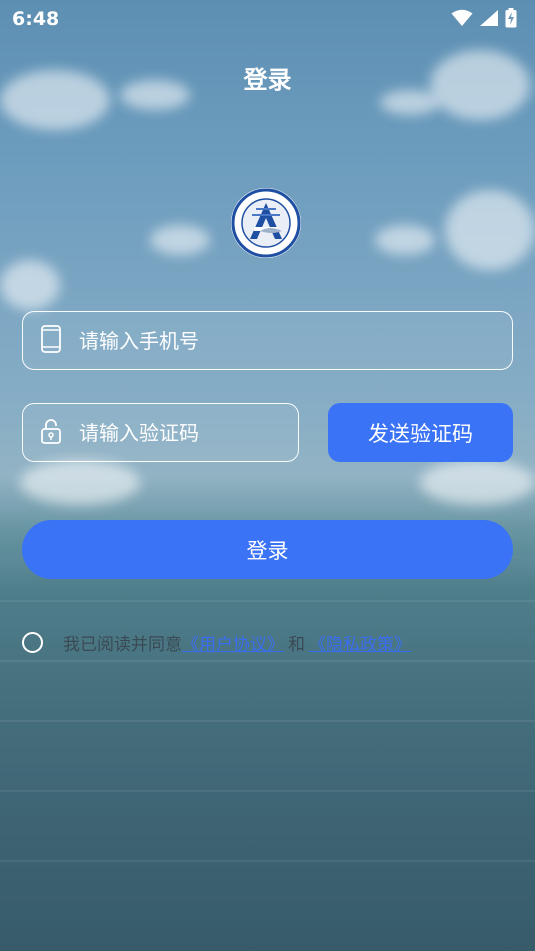 Image resolution: width=535 pixels, height=951 pixels. I want to click on status-icons, so click(484, 18).